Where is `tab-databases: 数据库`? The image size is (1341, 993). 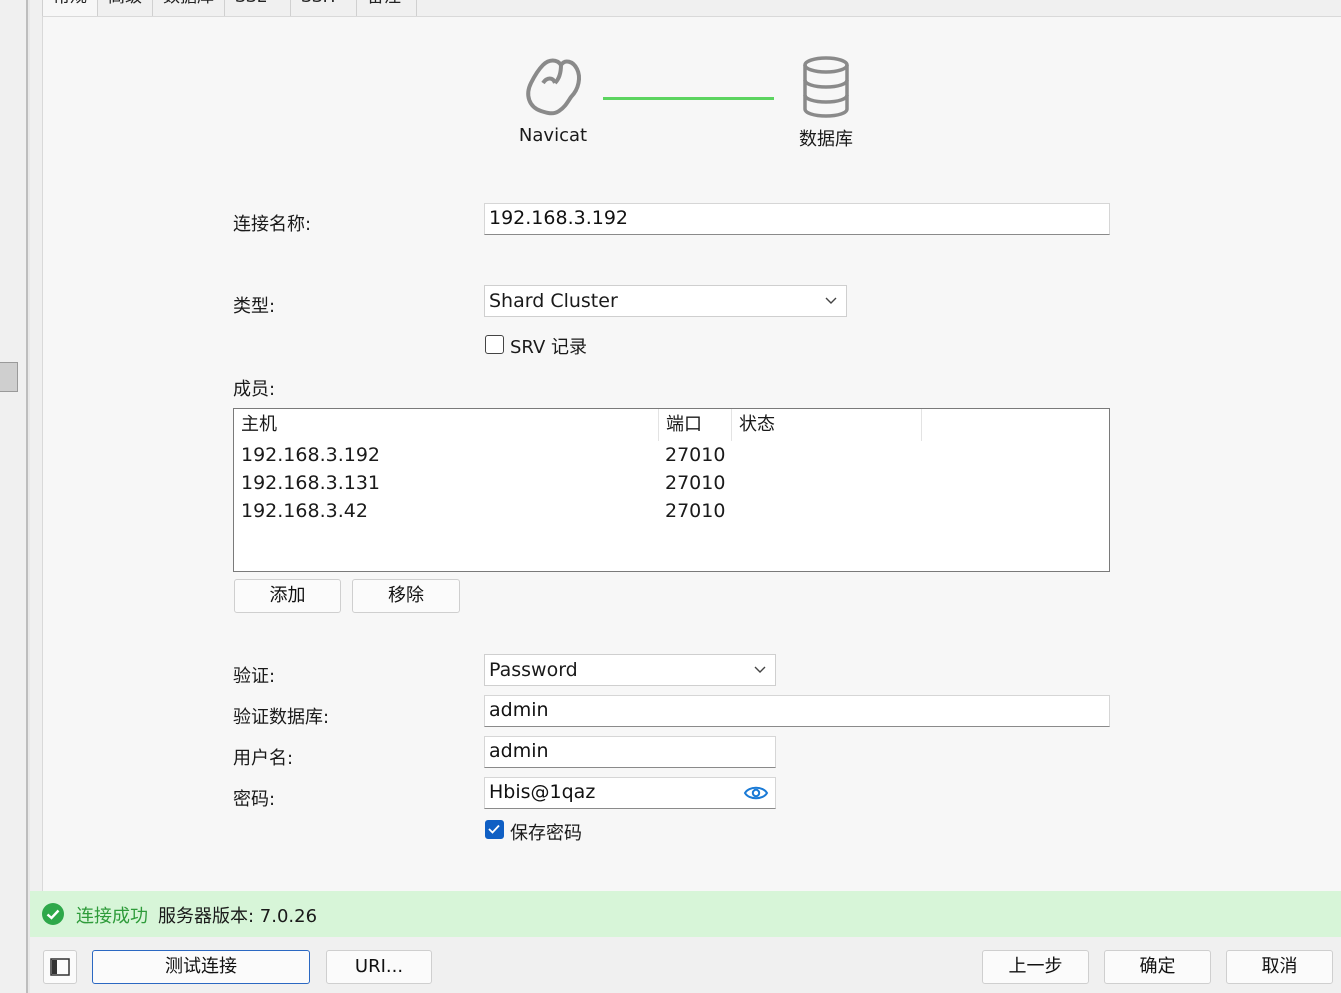
tab-databases: 数据库 is located at coordinates (189, 8).